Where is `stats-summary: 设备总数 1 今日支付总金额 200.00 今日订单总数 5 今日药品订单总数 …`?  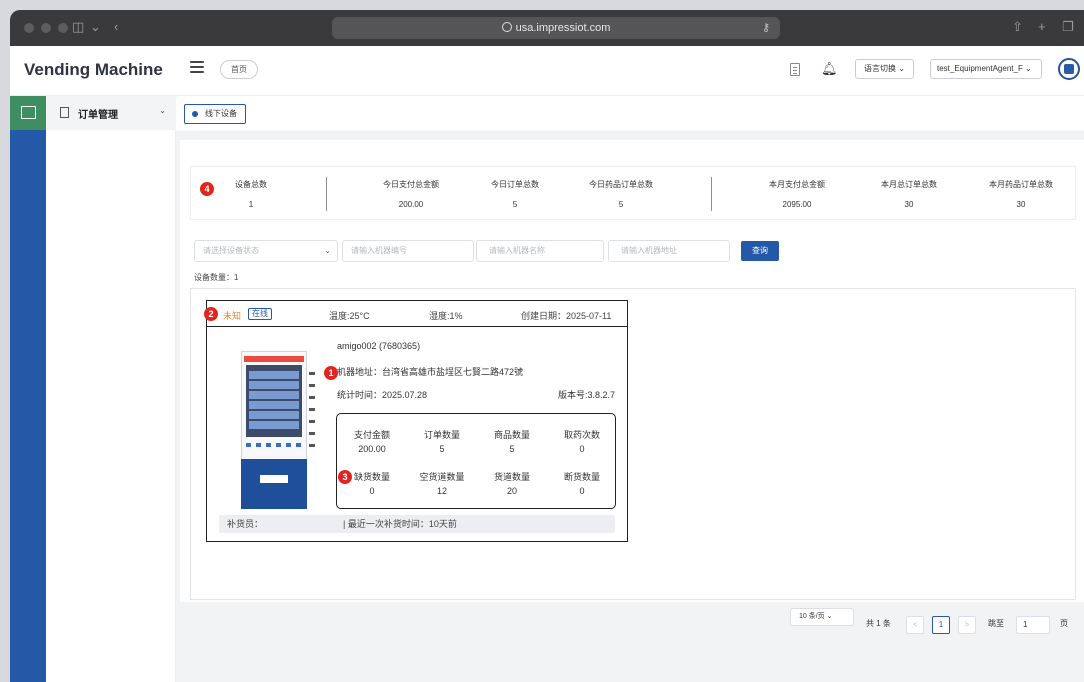
stats-summary: 设备总数 1 今日支付总金额 200.00 今日订单总数 5 今日药品订单总数 … is located at coordinates (633, 193).